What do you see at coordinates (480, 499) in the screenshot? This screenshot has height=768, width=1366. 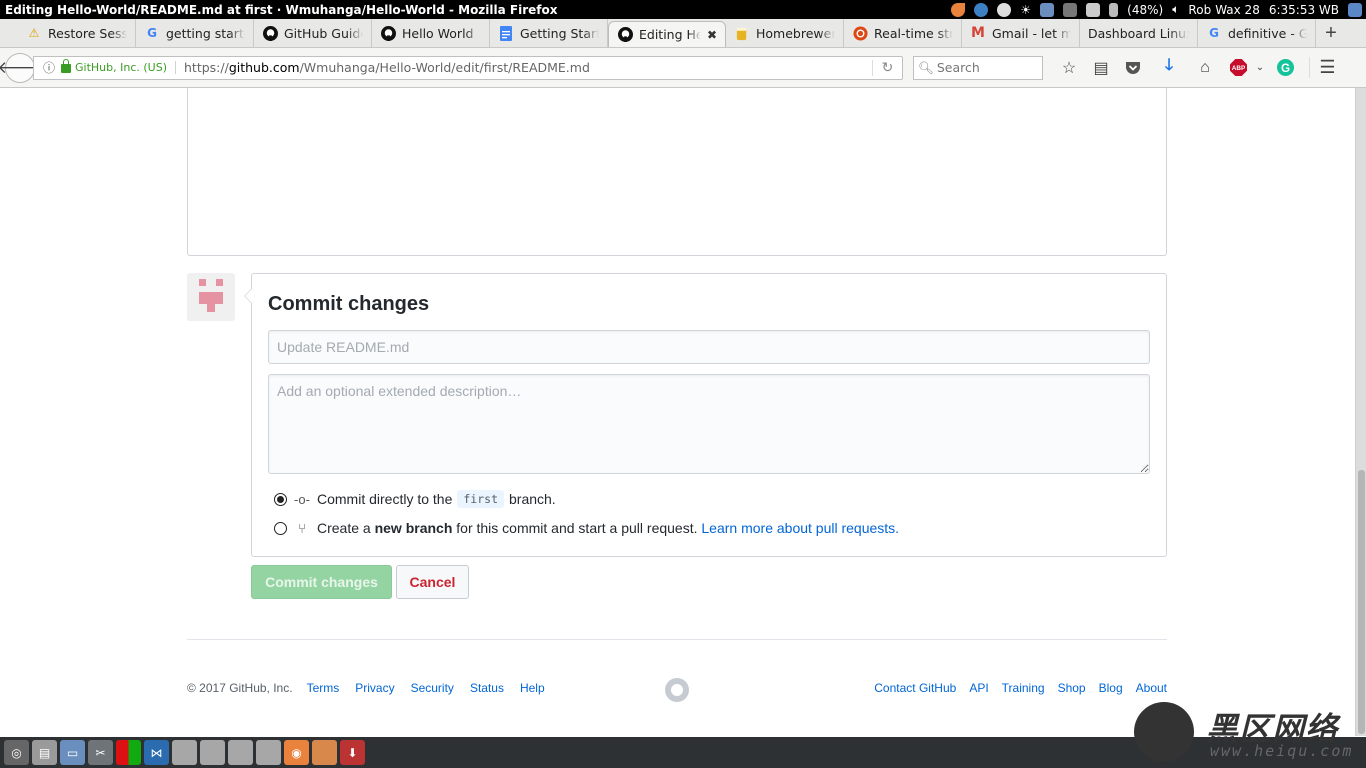 I see `branch-name: first` at bounding box center [480, 499].